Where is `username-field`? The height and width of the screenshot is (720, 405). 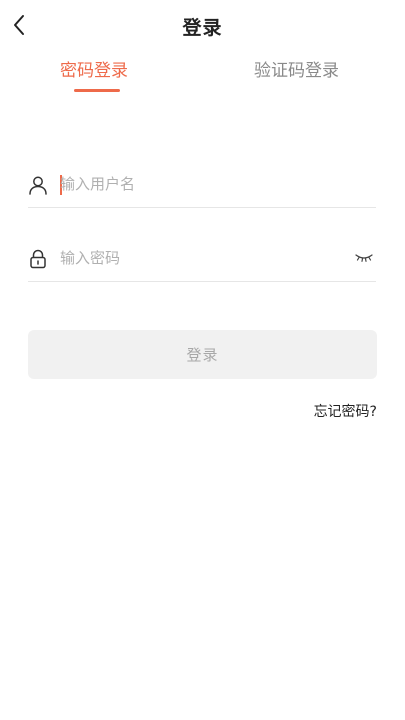
username-field is located at coordinates (202, 185).